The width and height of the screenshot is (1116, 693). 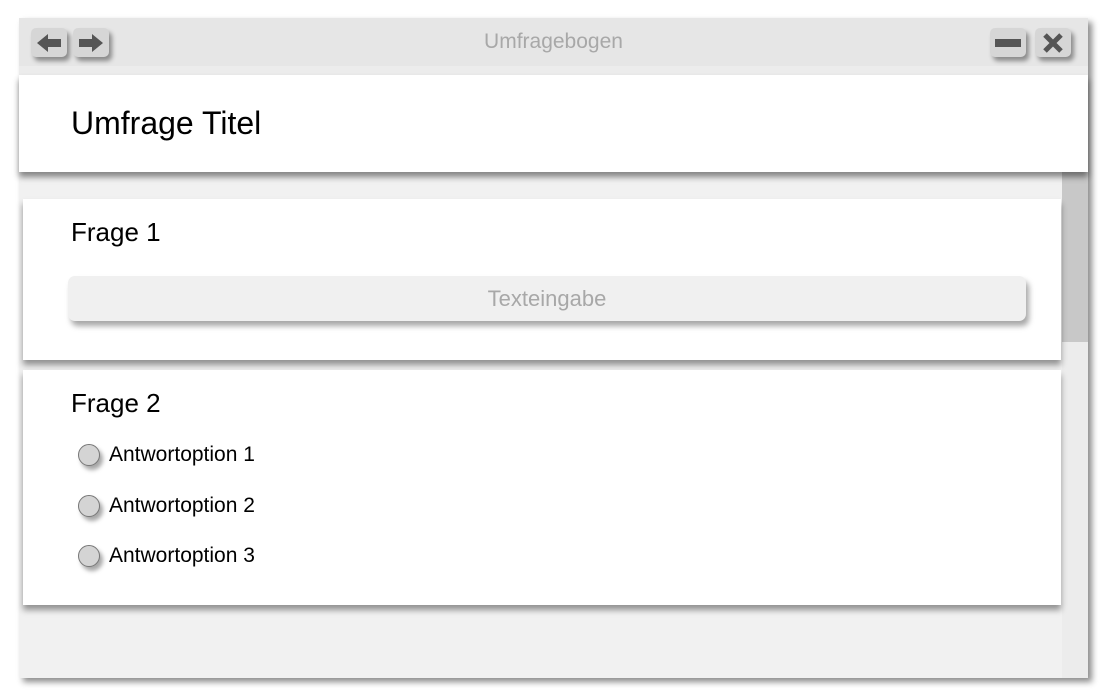 What do you see at coordinates (547, 298) in the screenshot?
I see `text-input: Texteingabe` at bounding box center [547, 298].